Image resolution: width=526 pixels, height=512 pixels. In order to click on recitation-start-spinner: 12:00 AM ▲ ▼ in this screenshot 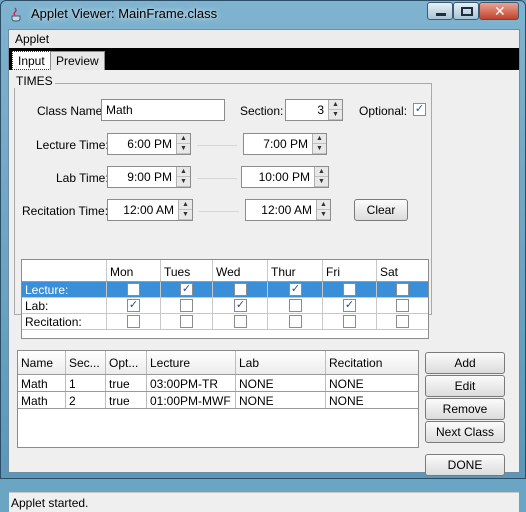, I will do `click(150, 210)`.